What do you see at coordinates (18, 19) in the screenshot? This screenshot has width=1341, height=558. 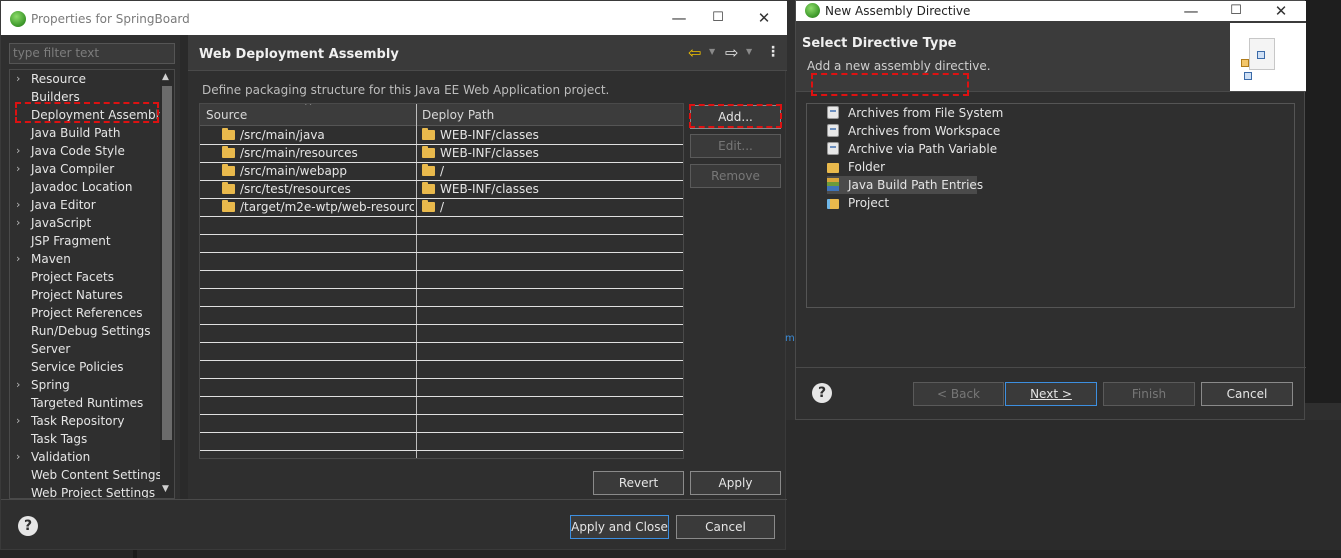 I see `spring-logo-icon` at bounding box center [18, 19].